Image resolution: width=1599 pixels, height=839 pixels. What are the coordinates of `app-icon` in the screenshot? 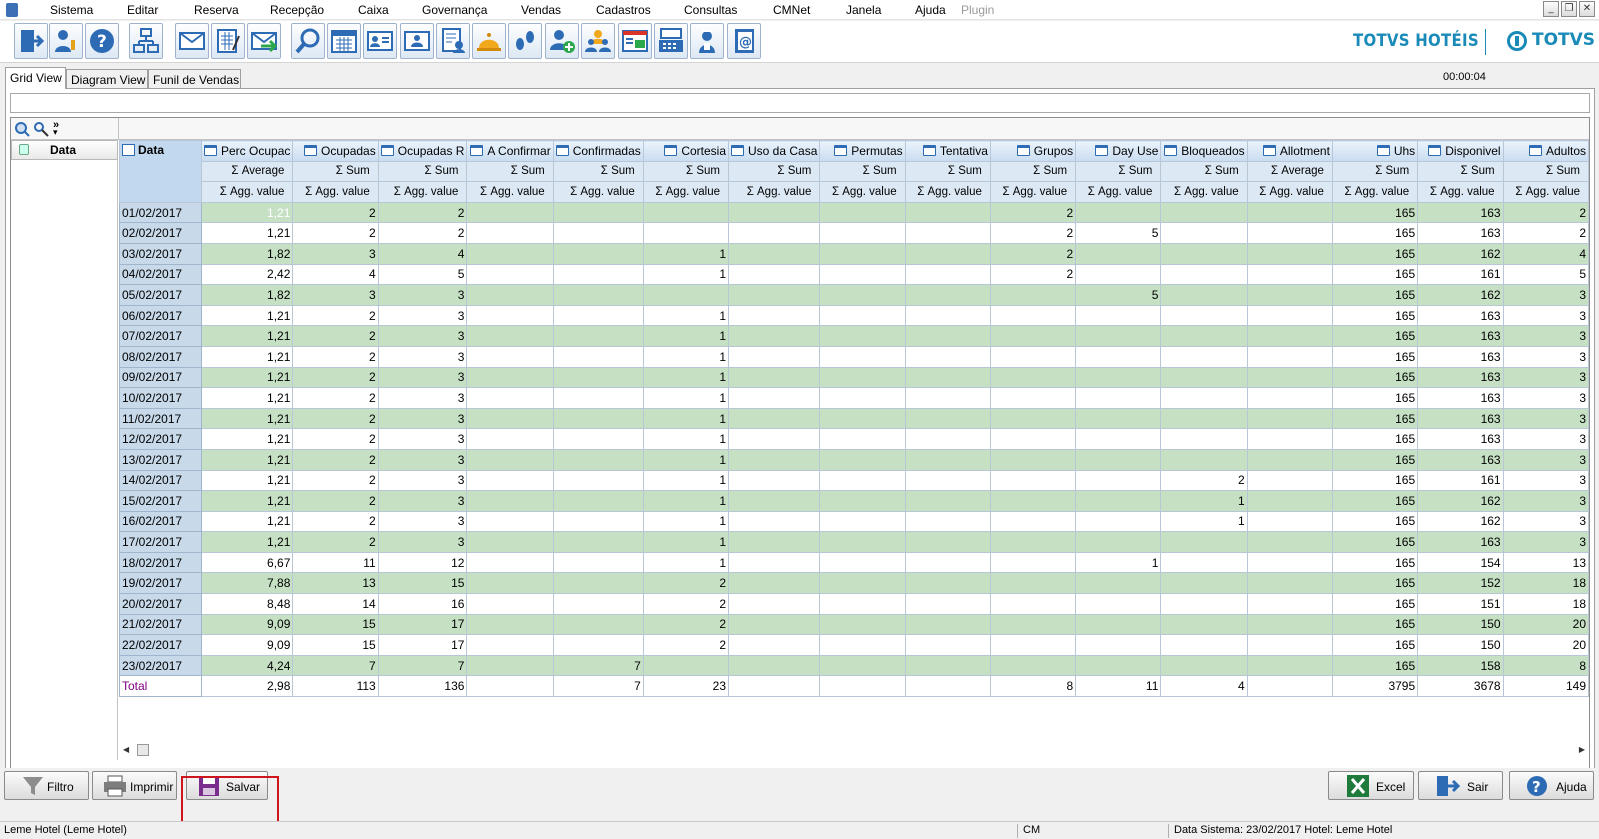 It's located at (12, 10).